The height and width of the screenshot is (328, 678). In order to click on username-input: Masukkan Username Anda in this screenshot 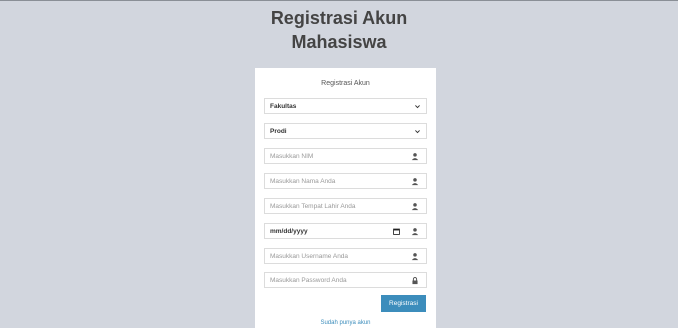, I will do `click(345, 256)`.